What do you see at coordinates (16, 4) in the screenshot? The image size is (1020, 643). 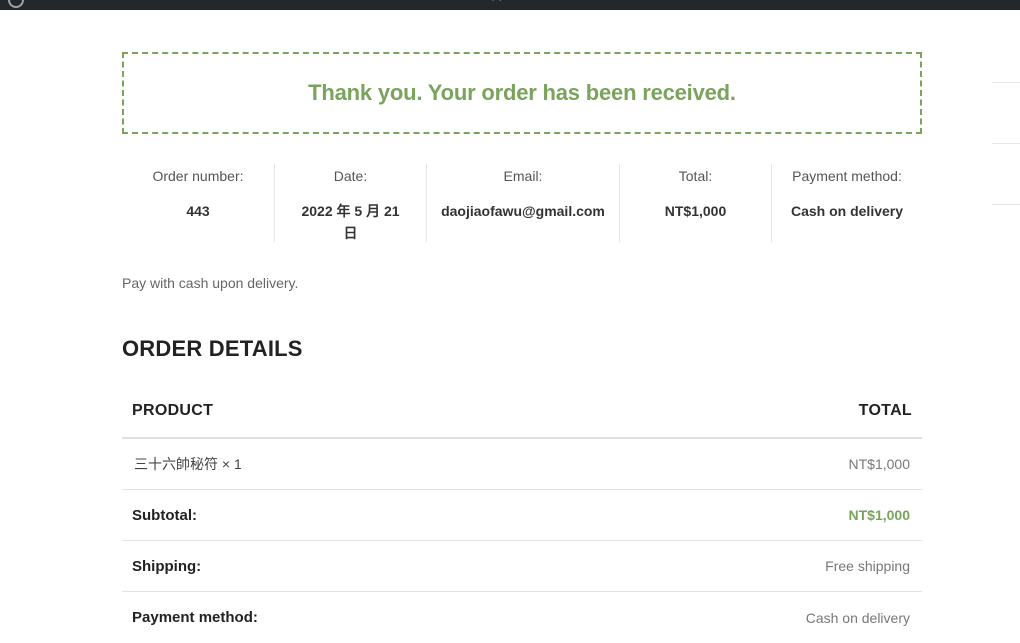 I see `wordpress-icon` at bounding box center [16, 4].